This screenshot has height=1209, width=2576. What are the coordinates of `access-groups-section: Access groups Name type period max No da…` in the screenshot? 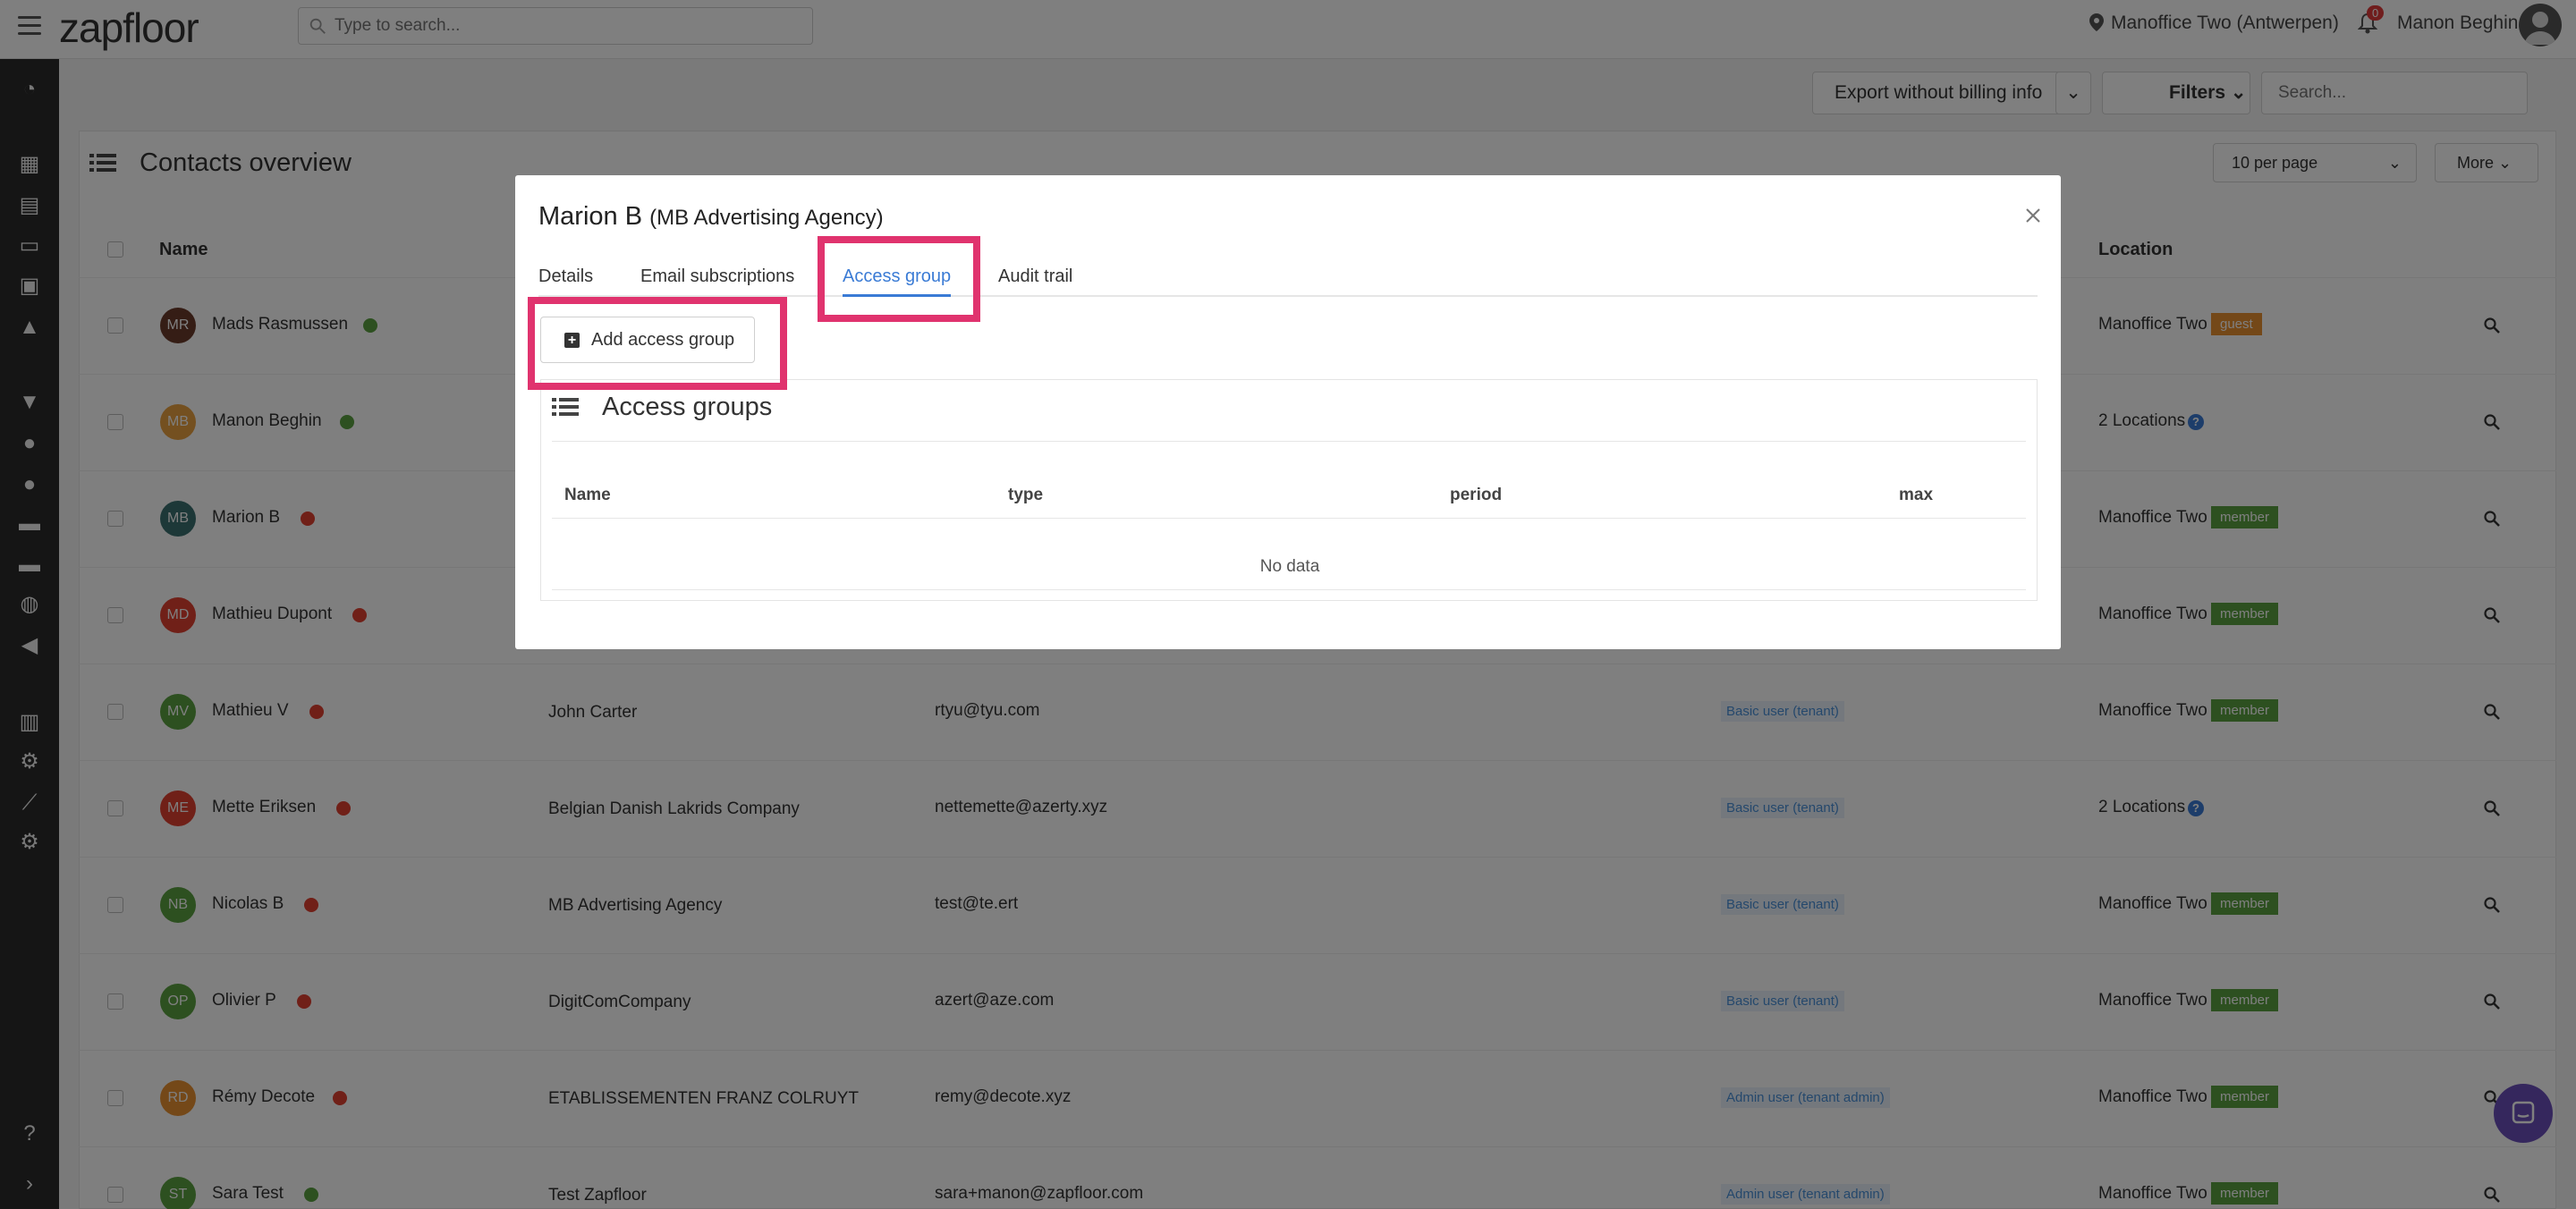 It's located at (1289, 490).